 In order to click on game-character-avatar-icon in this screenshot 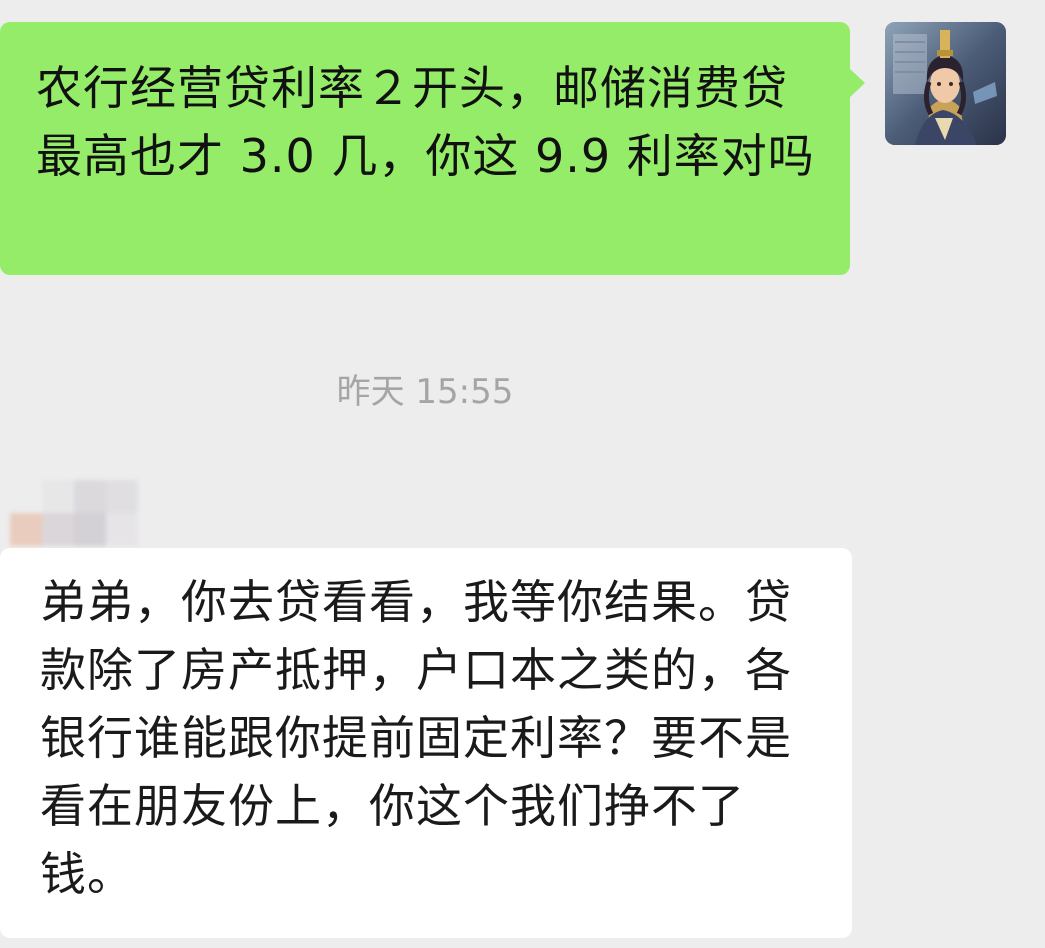, I will do `click(945, 83)`.